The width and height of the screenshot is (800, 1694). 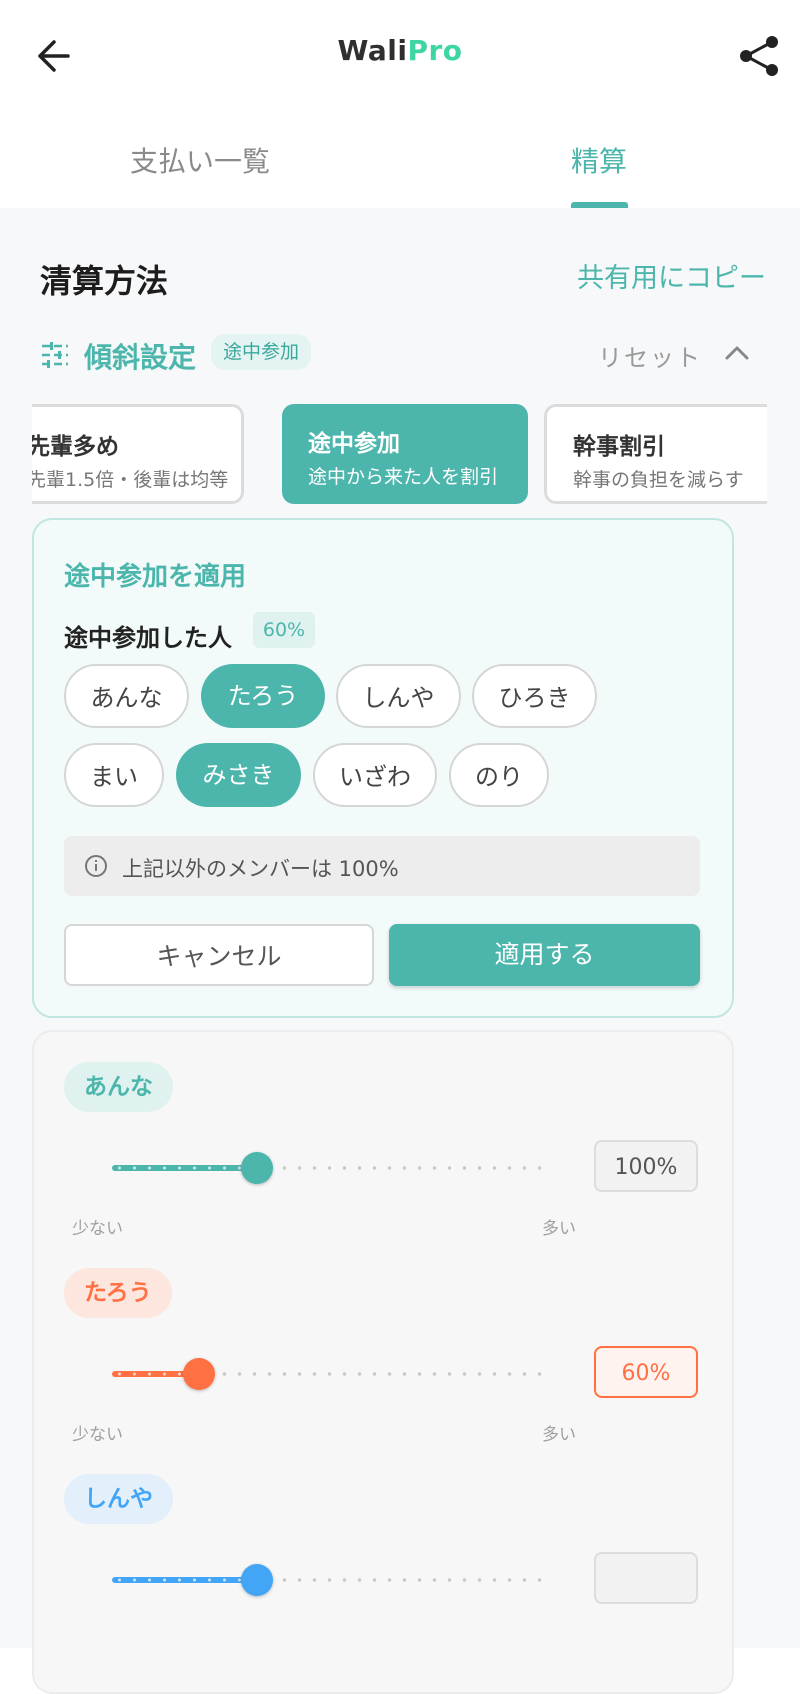 What do you see at coordinates (671, 275) in the screenshot?
I see `copy-for-share-link: 共有用にコピー` at bounding box center [671, 275].